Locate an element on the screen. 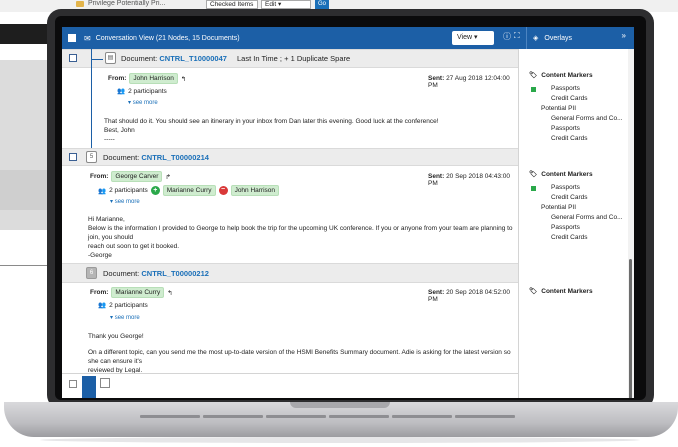 This screenshot has width=678, height=447. checked-items-select: Checked Items ▾ is located at coordinates (232, 8).